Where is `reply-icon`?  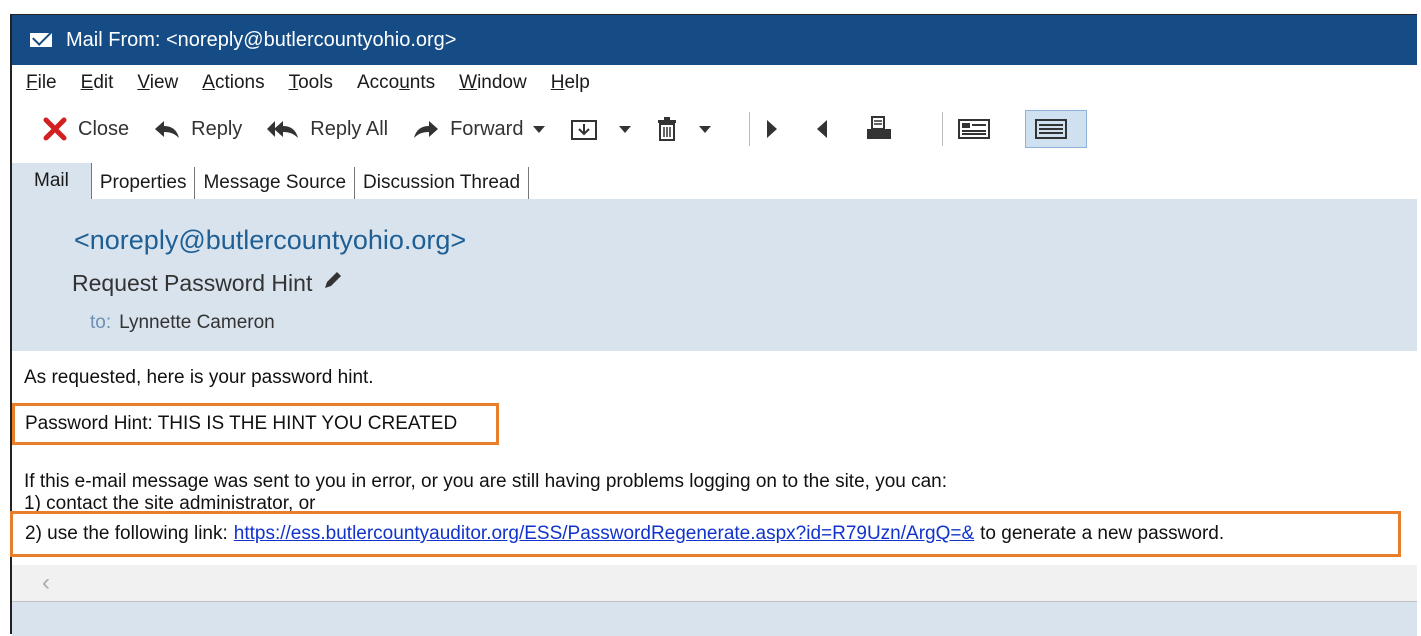
reply-icon is located at coordinates (167, 129).